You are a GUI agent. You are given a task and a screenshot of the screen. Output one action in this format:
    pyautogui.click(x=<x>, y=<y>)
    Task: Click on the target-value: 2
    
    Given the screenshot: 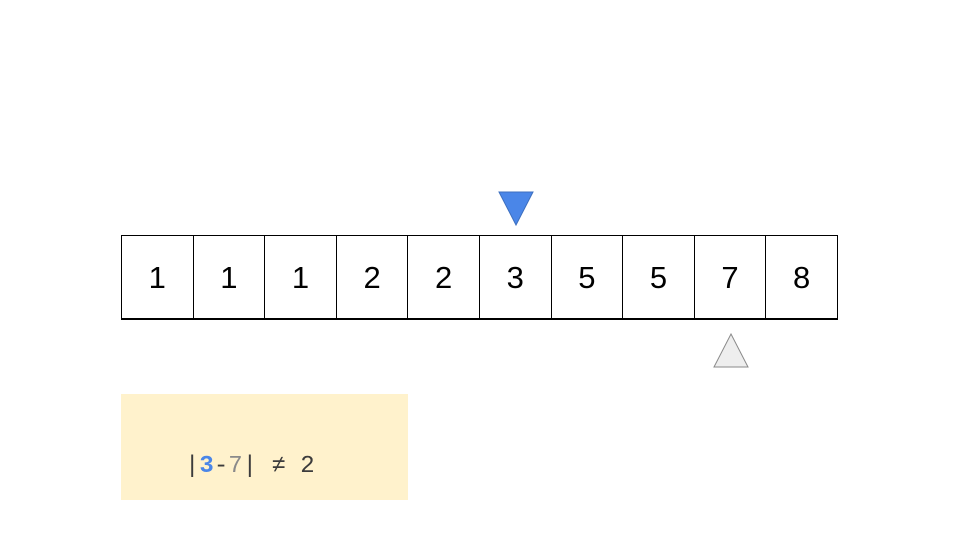 What is the action you would take?
    pyautogui.click(x=307, y=466)
    